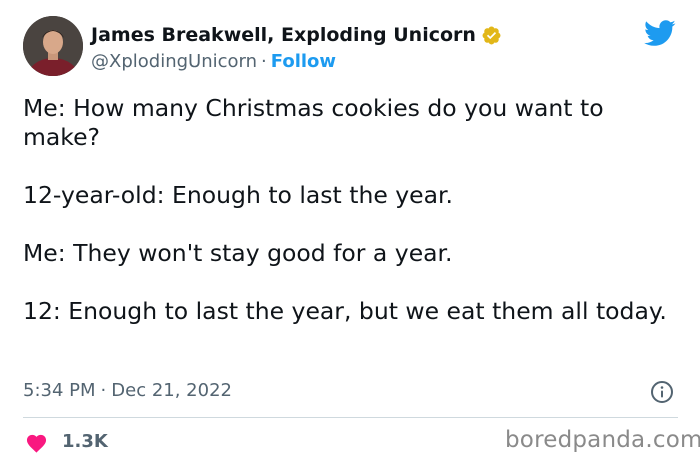 Image resolution: width=700 pixels, height=471 pixels. What do you see at coordinates (602, 440) in the screenshot?
I see `watermark: boredpanda.com` at bounding box center [602, 440].